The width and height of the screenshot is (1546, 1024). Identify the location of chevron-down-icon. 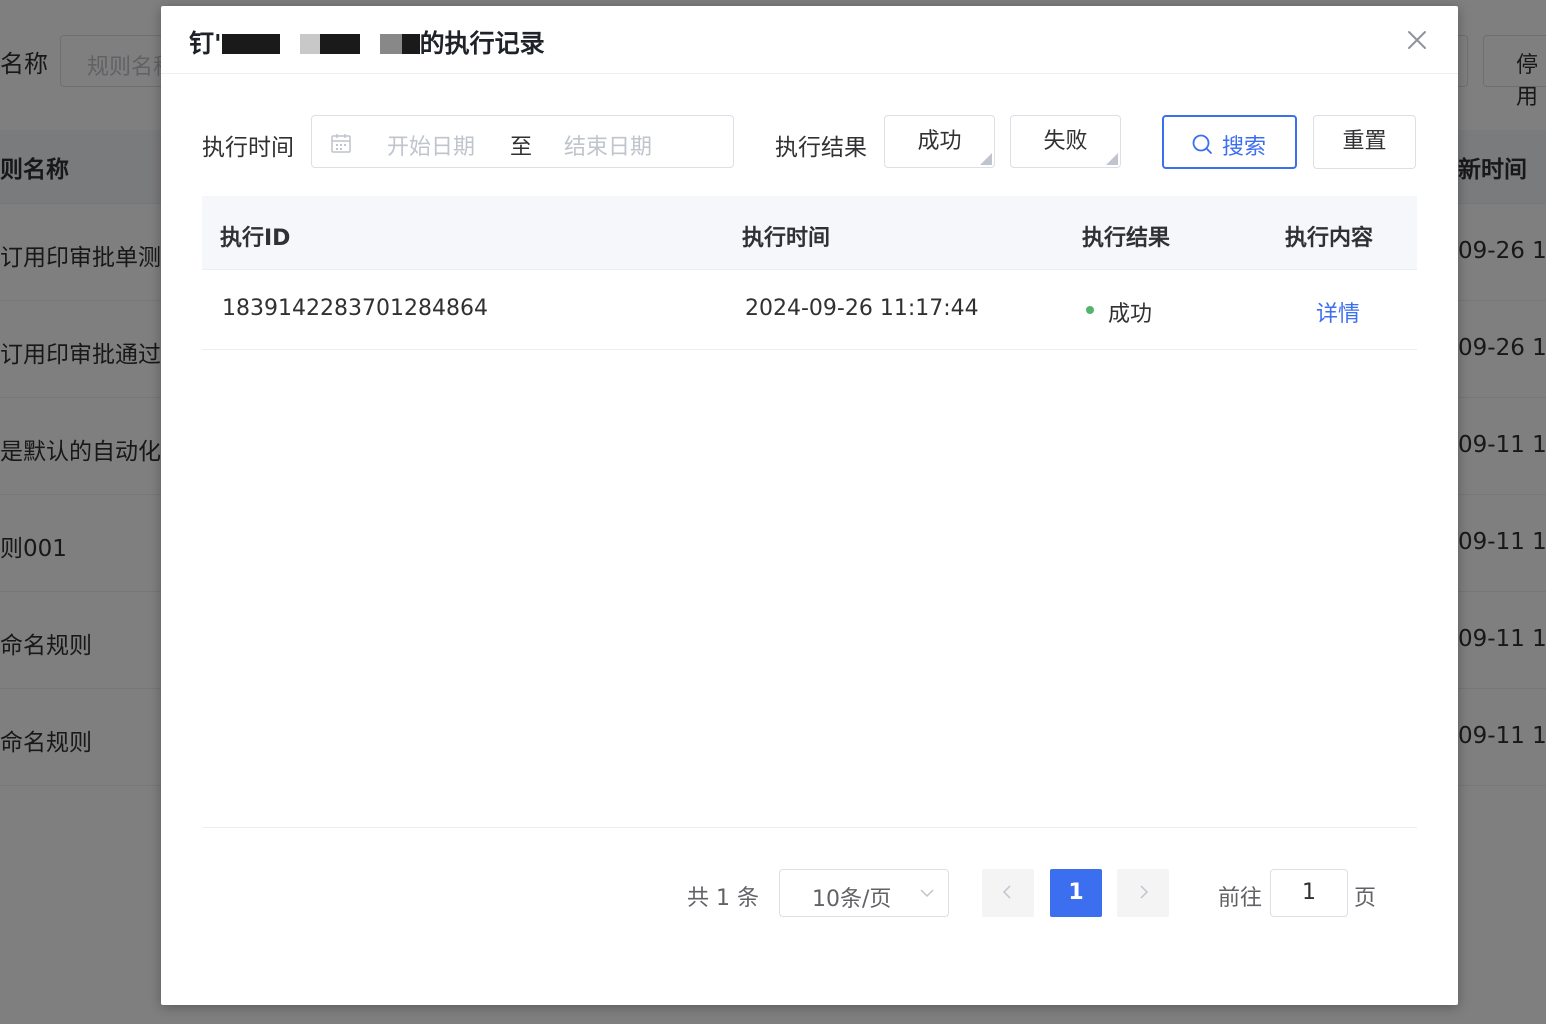
(927, 893).